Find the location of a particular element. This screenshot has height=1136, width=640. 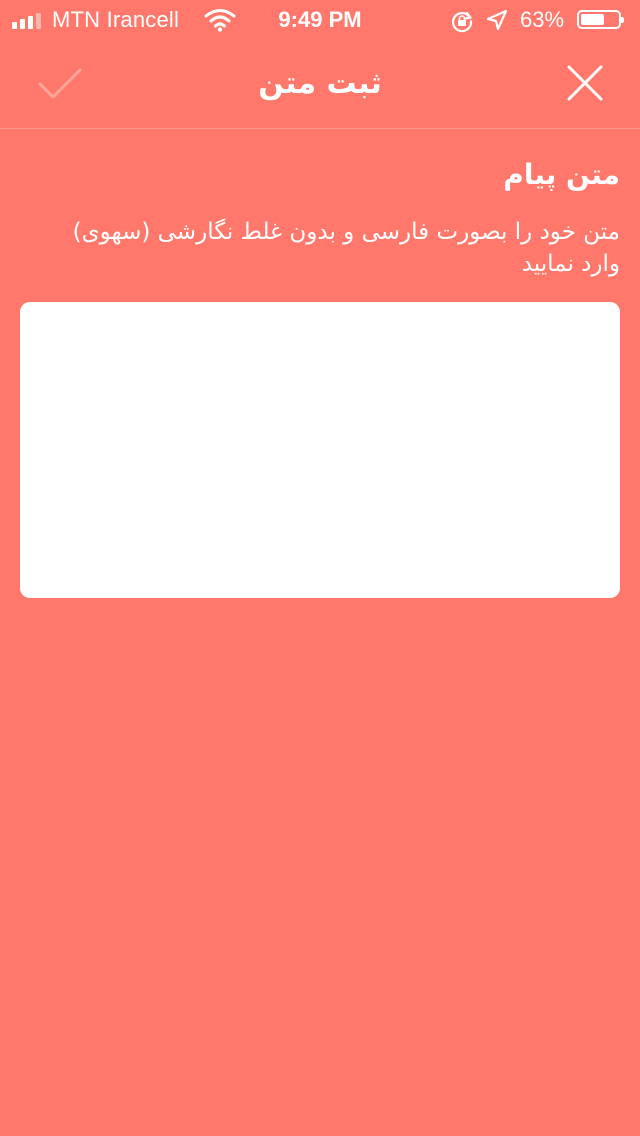

battery-level is located at coordinates (592, 19).